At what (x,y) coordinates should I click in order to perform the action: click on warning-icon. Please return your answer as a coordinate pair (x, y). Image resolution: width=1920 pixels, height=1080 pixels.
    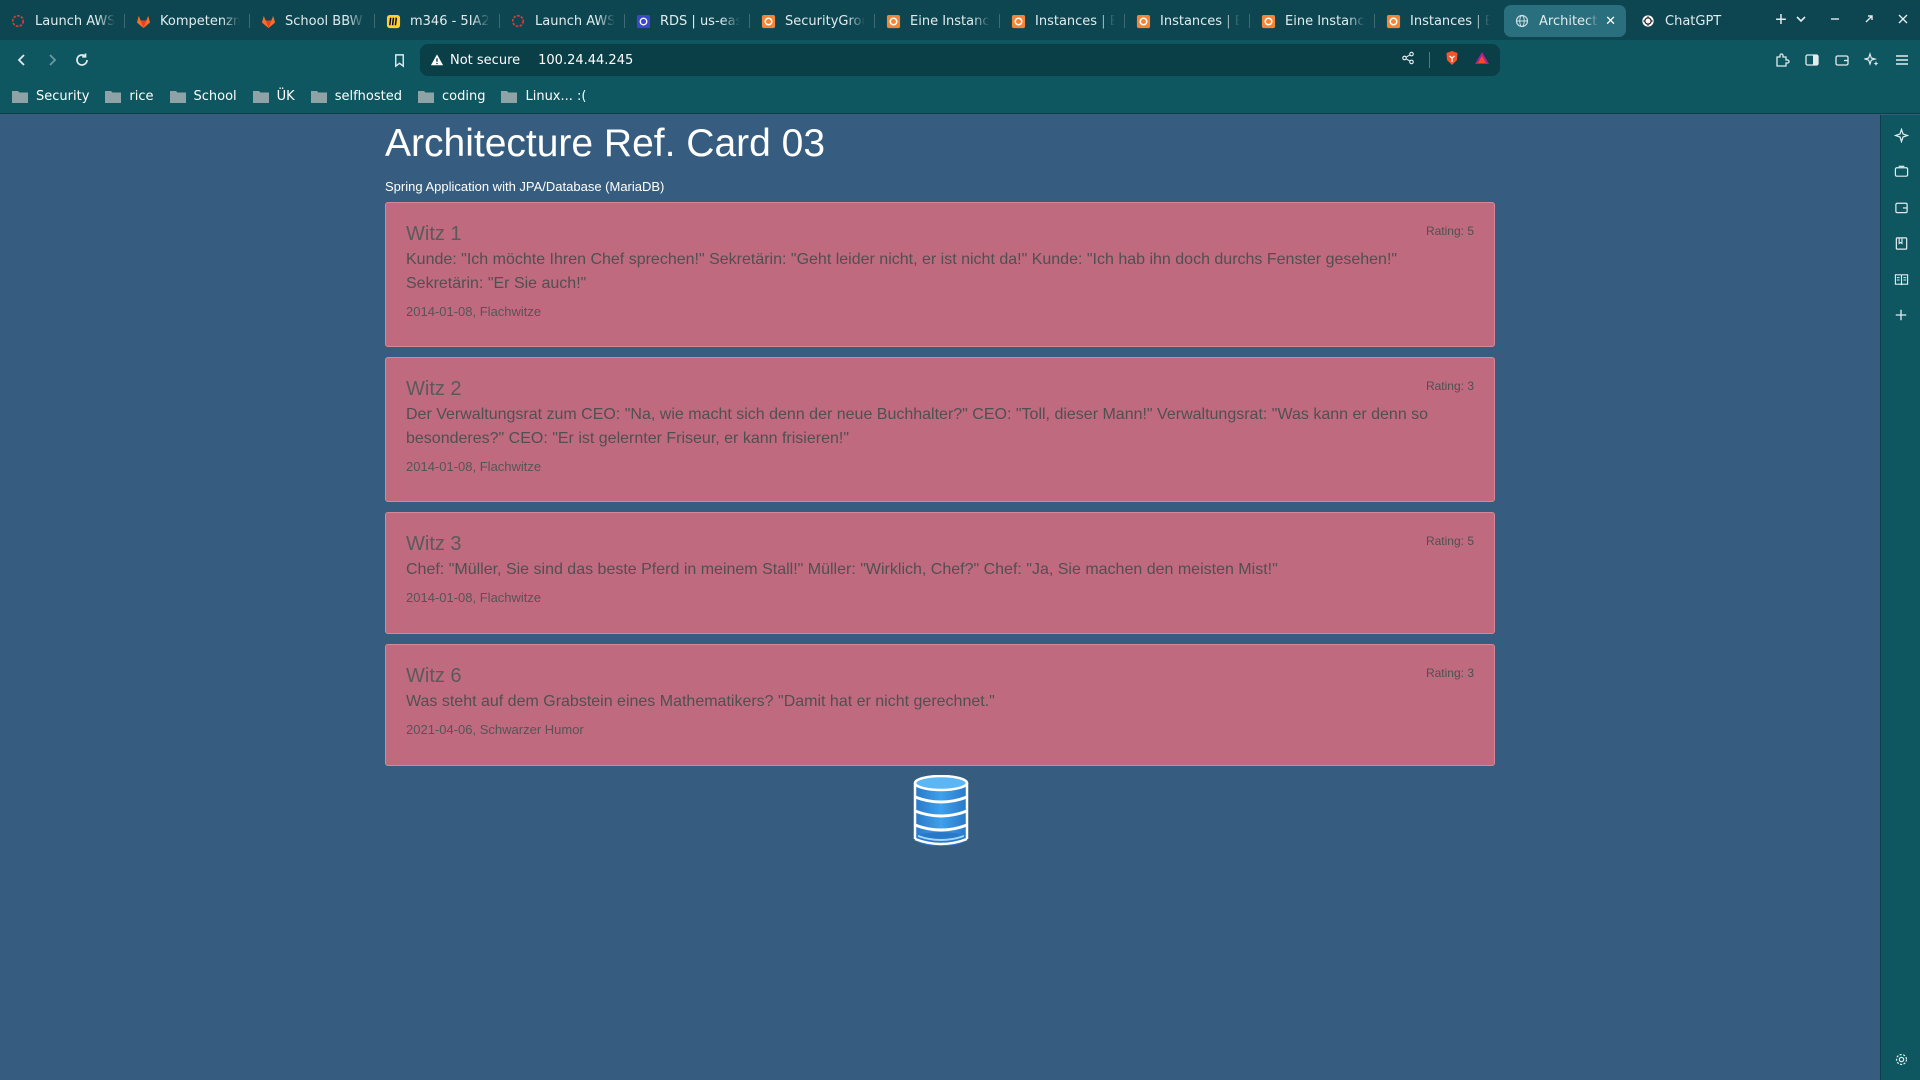
    Looking at the image, I should click on (437, 60).